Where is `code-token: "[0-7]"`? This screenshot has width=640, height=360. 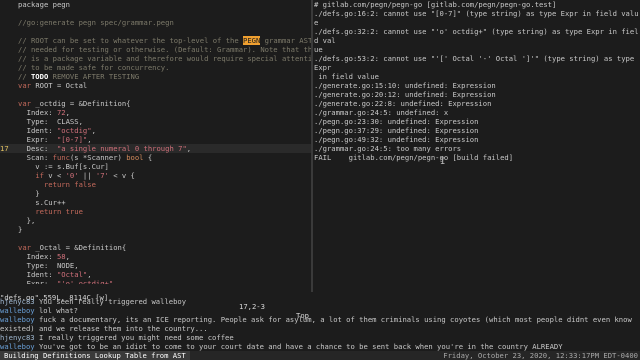 code-token: "[0-7]" is located at coordinates (72, 139).